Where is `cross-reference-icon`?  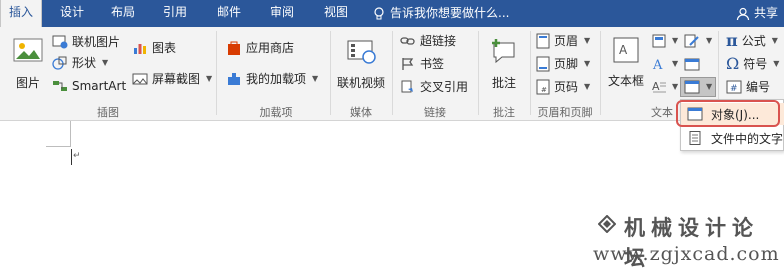 cross-reference-icon is located at coordinates (407, 86).